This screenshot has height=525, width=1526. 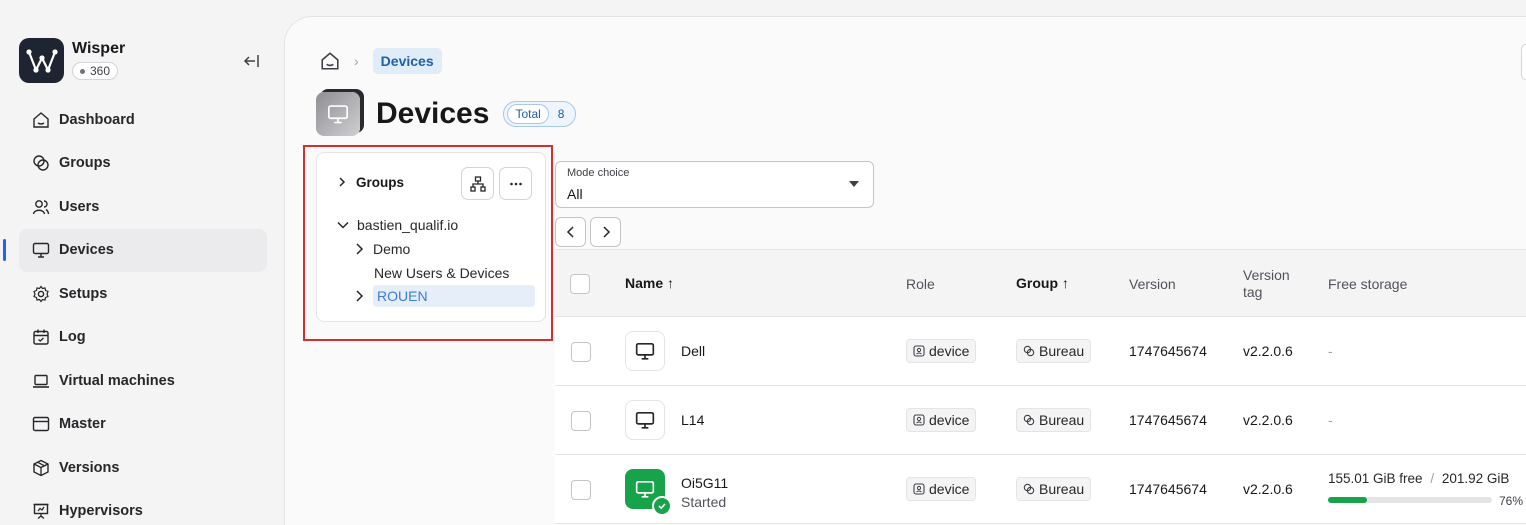 I want to click on storage-summary: 155.01 GiB free / 201.92 GiB, so click(x=1418, y=478).